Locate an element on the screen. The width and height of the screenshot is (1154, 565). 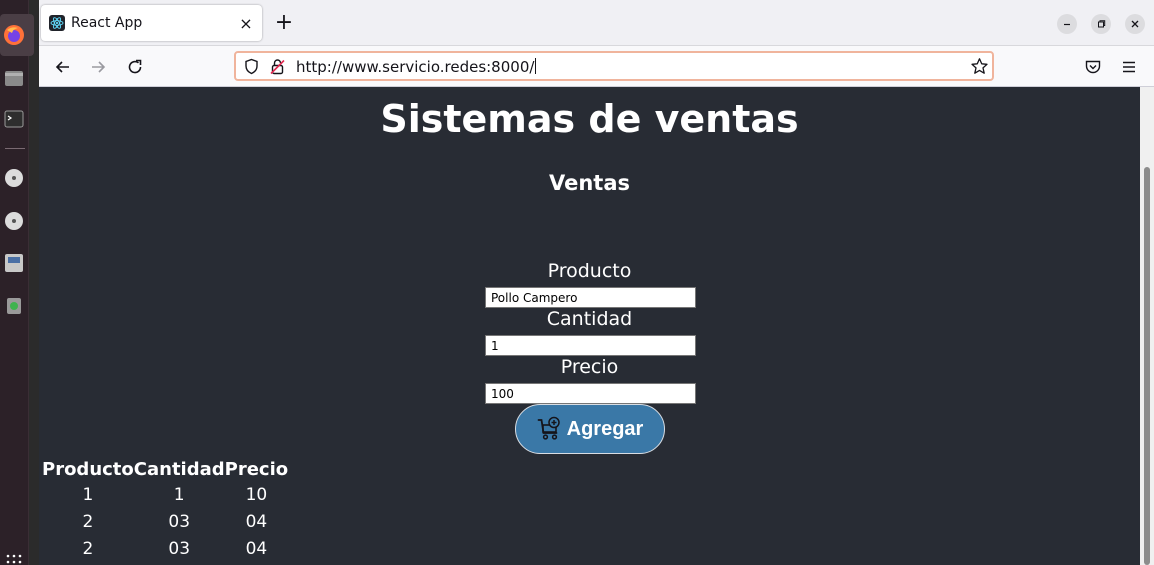
page-title: Sistemas de ventas is located at coordinates (589, 119).